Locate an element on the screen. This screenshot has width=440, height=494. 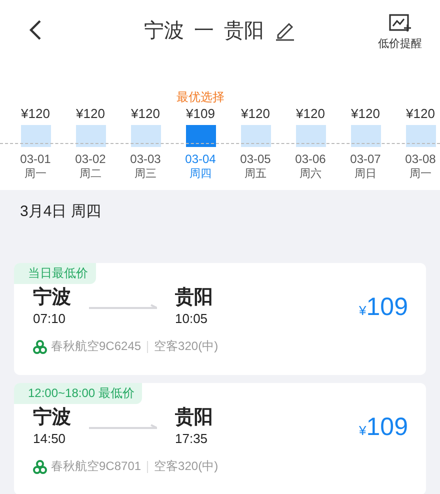
departure-time: 14:50 is located at coordinates (50, 439).